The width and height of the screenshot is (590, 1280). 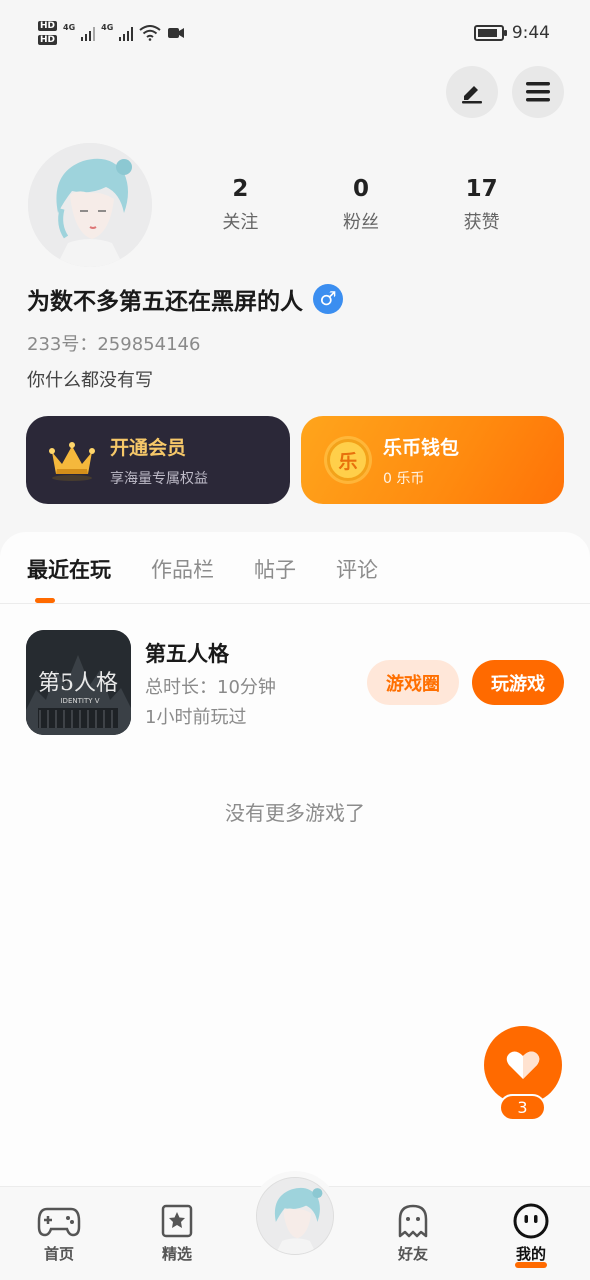 What do you see at coordinates (48, 26) in the screenshot?
I see `hd-badge-1: HD` at bounding box center [48, 26].